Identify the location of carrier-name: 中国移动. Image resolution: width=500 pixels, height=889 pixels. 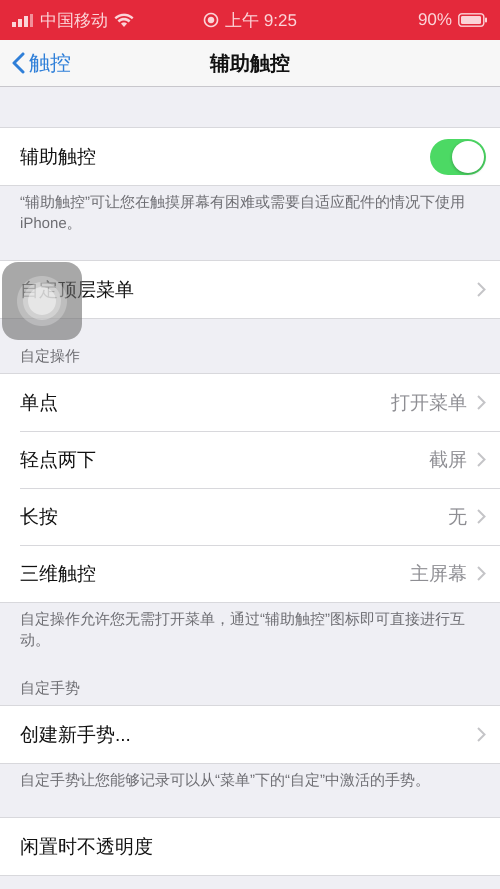
(74, 21).